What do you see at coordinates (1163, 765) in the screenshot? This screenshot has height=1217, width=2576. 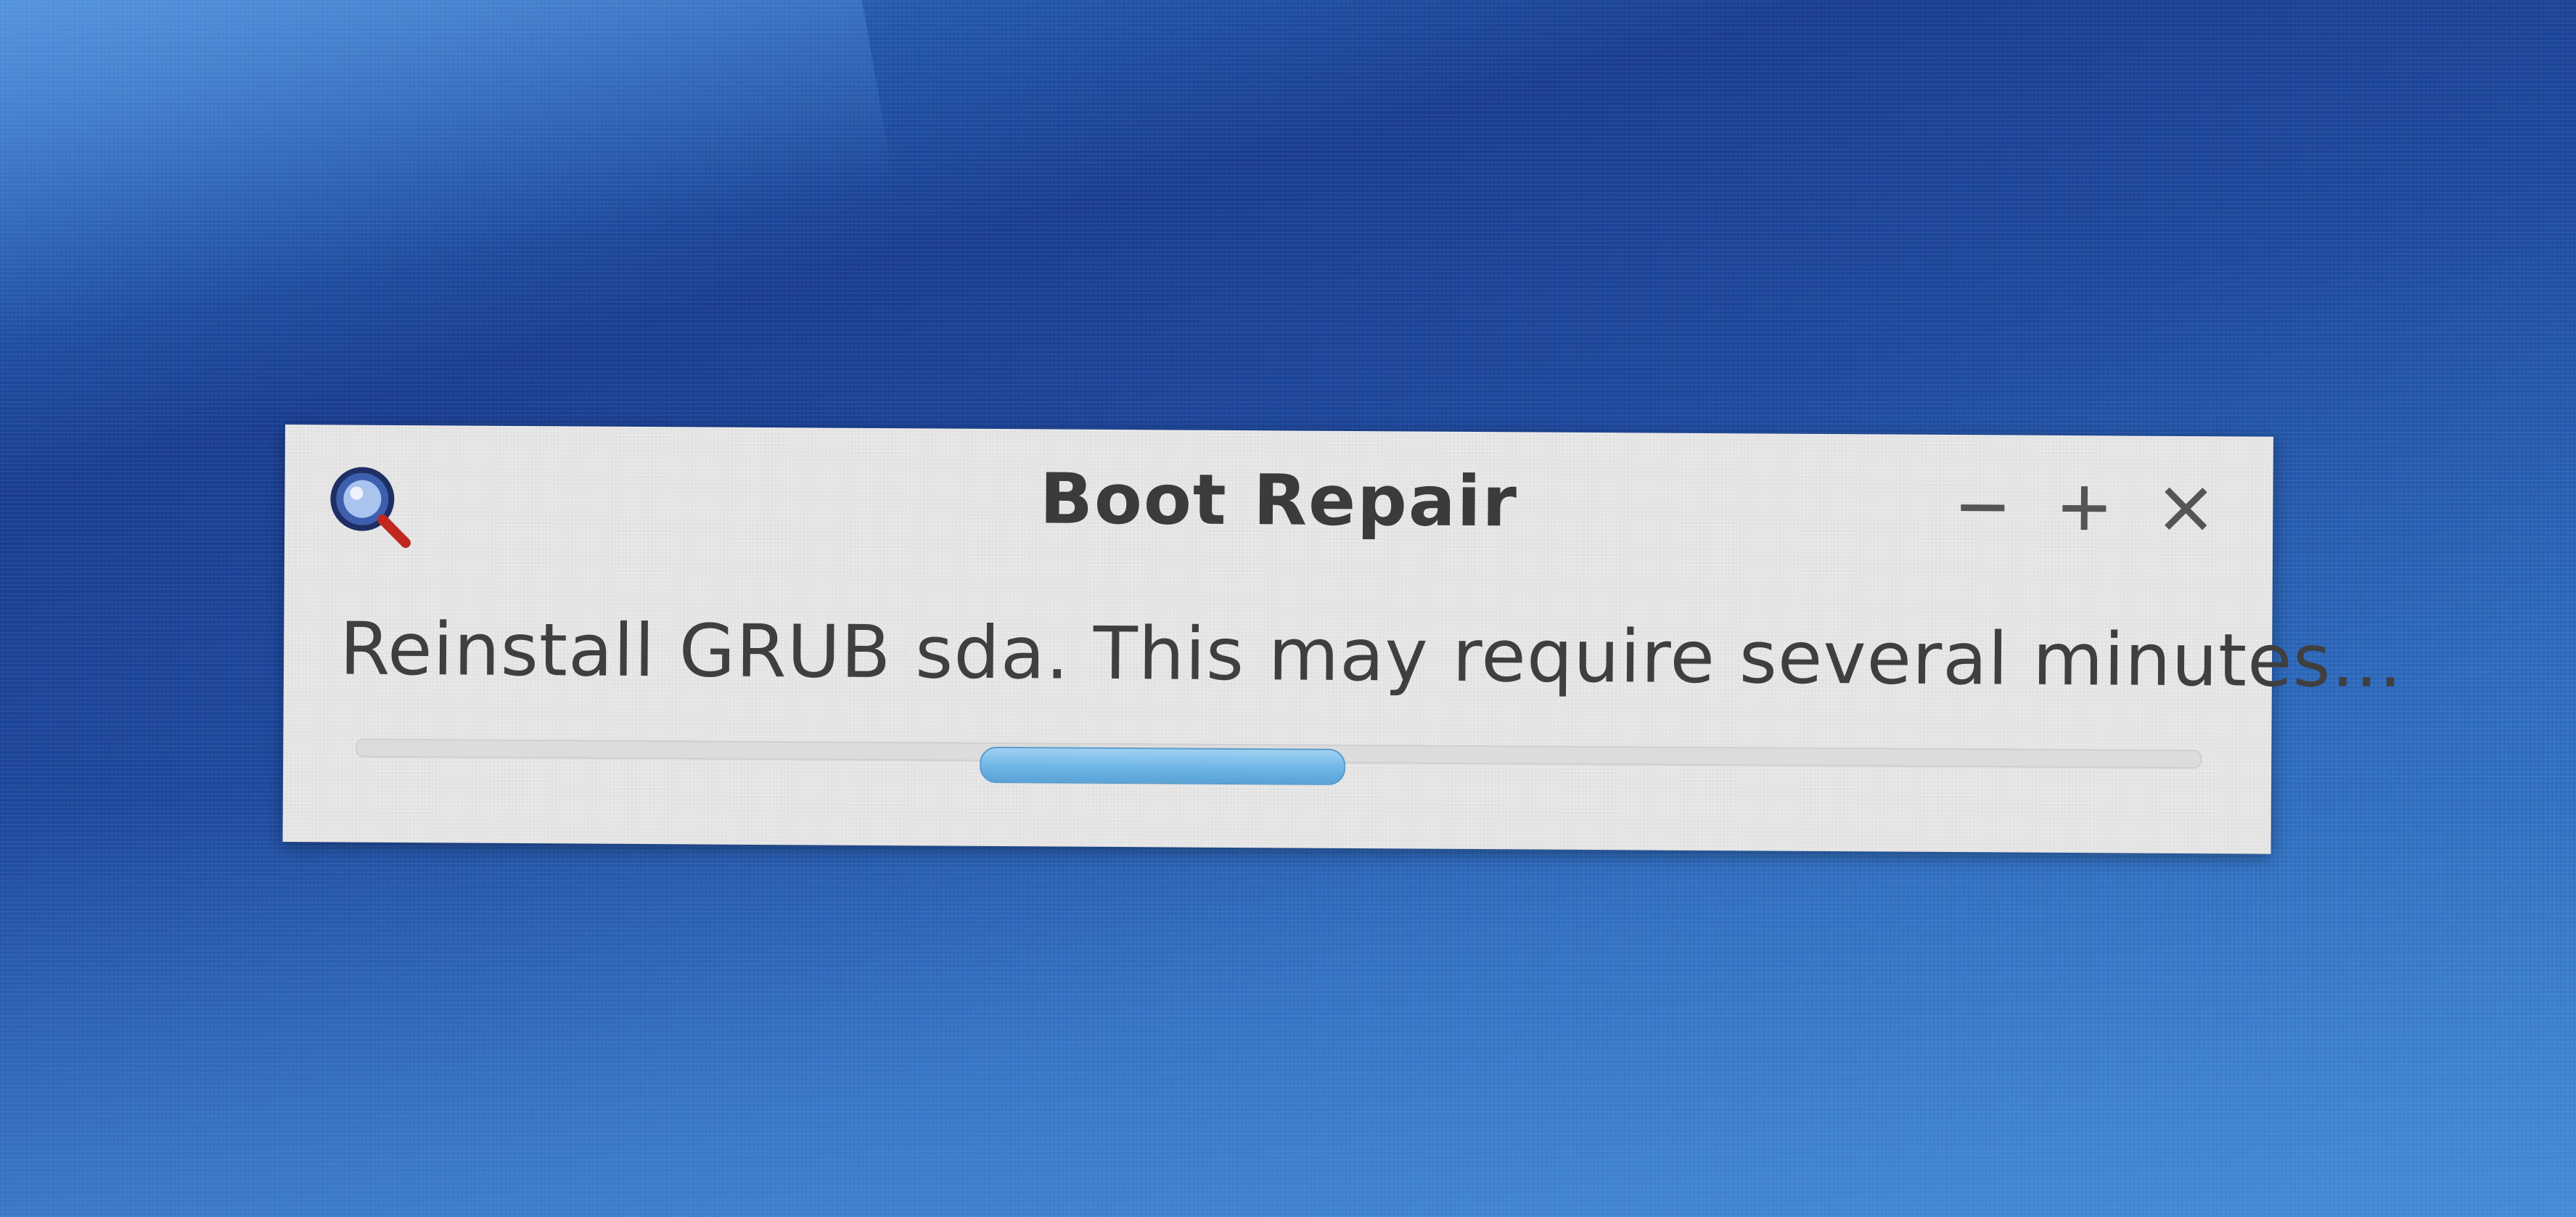 I see `progress-bar-pulse` at bounding box center [1163, 765].